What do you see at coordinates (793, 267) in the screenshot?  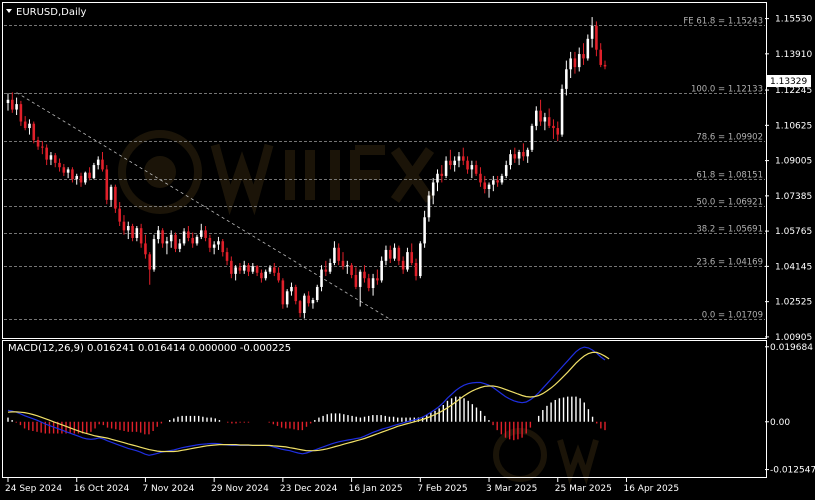 I see `price-tick-label: 1.04145` at bounding box center [793, 267].